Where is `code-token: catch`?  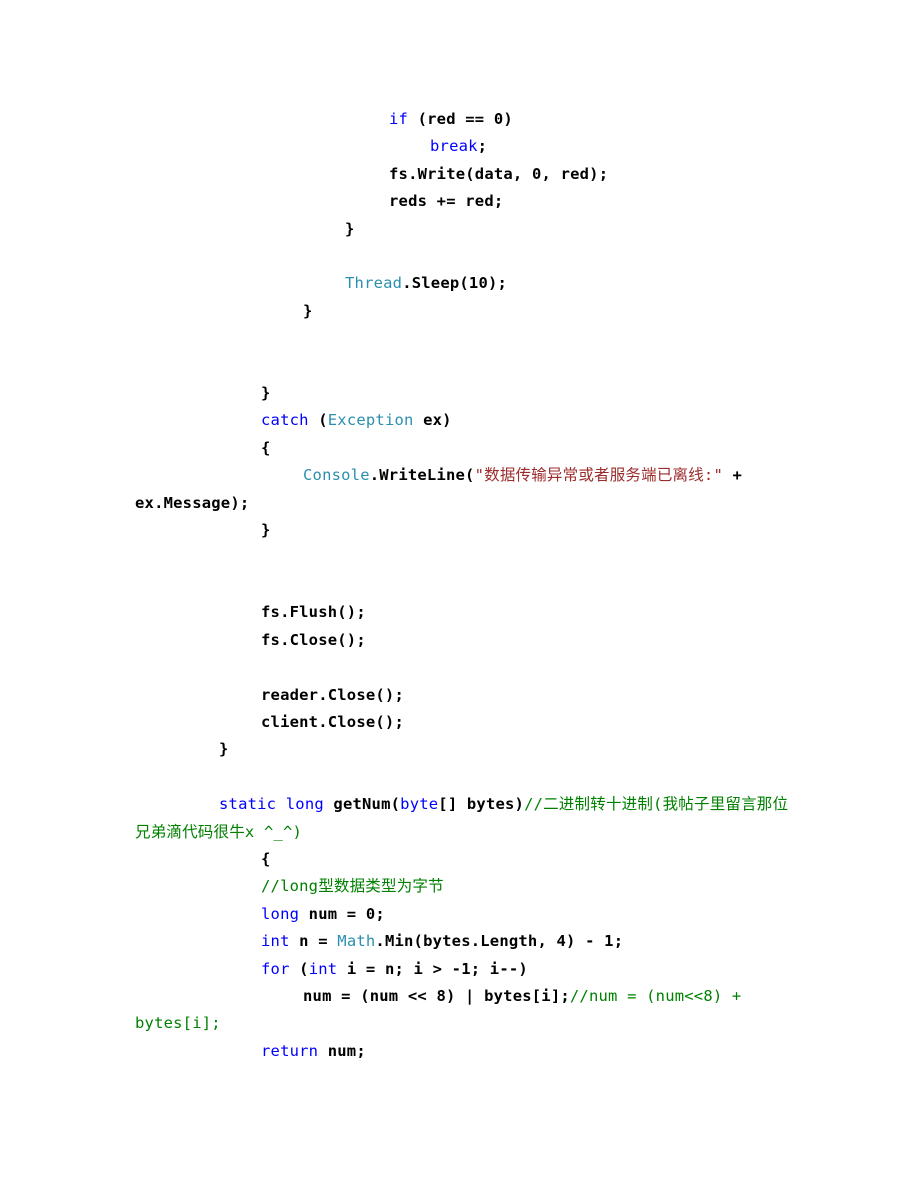
code-token: catch is located at coordinates (285, 420).